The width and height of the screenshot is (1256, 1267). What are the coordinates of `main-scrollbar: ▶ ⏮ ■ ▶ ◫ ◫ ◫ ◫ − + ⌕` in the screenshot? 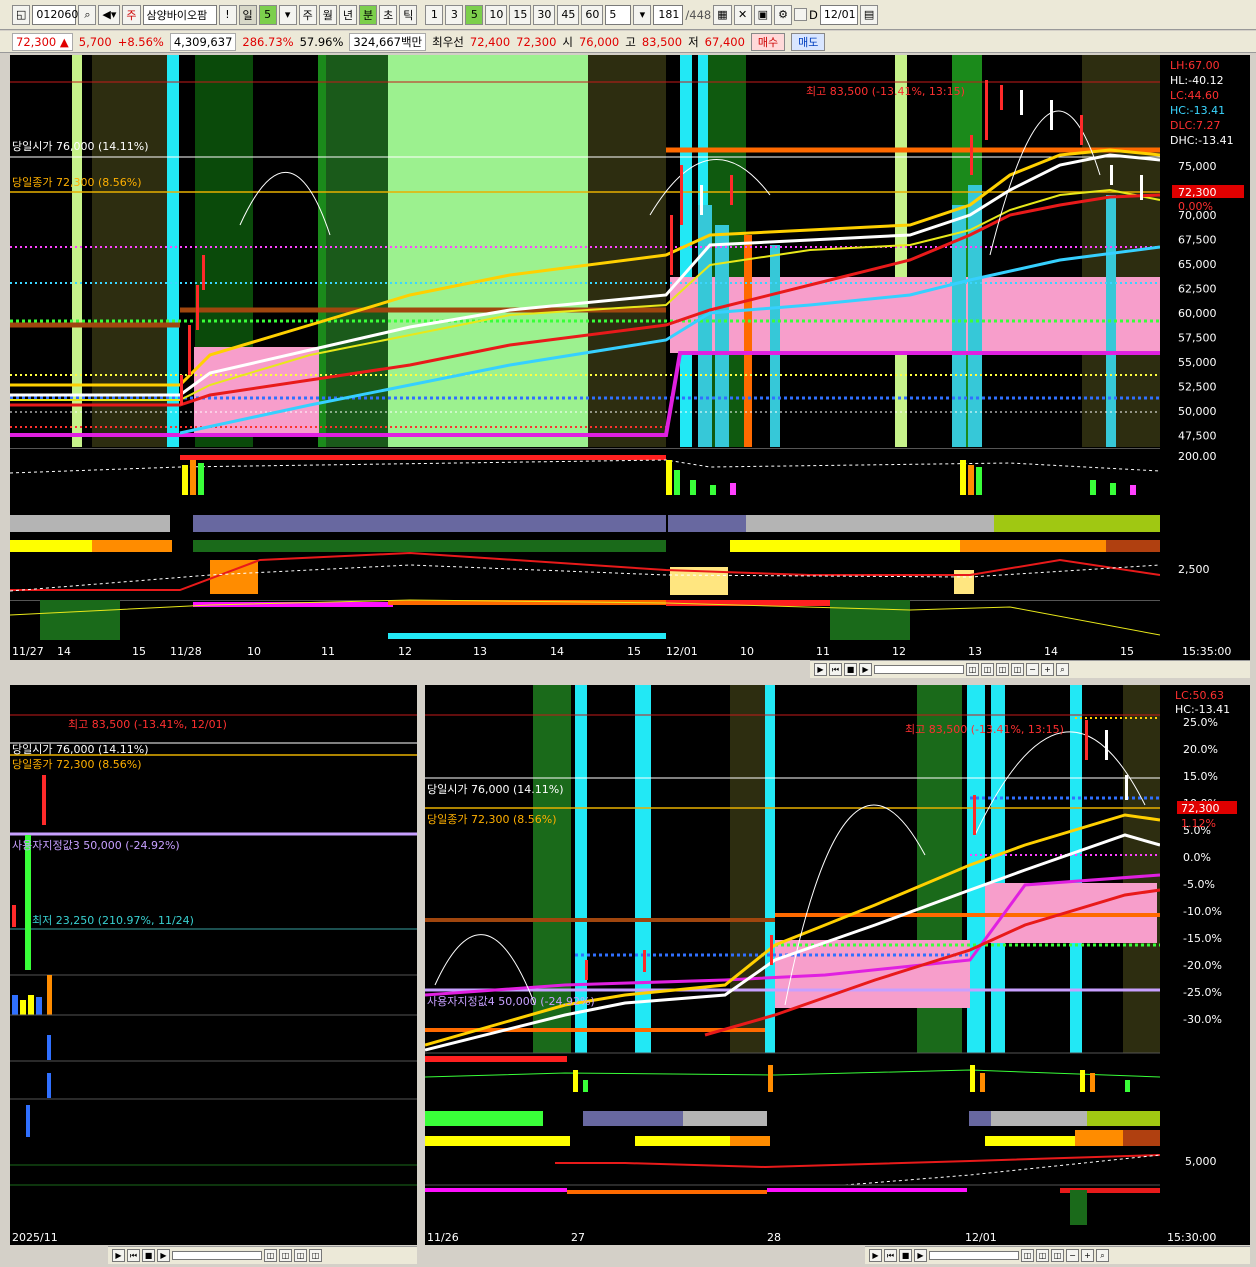 It's located at (1030, 669).